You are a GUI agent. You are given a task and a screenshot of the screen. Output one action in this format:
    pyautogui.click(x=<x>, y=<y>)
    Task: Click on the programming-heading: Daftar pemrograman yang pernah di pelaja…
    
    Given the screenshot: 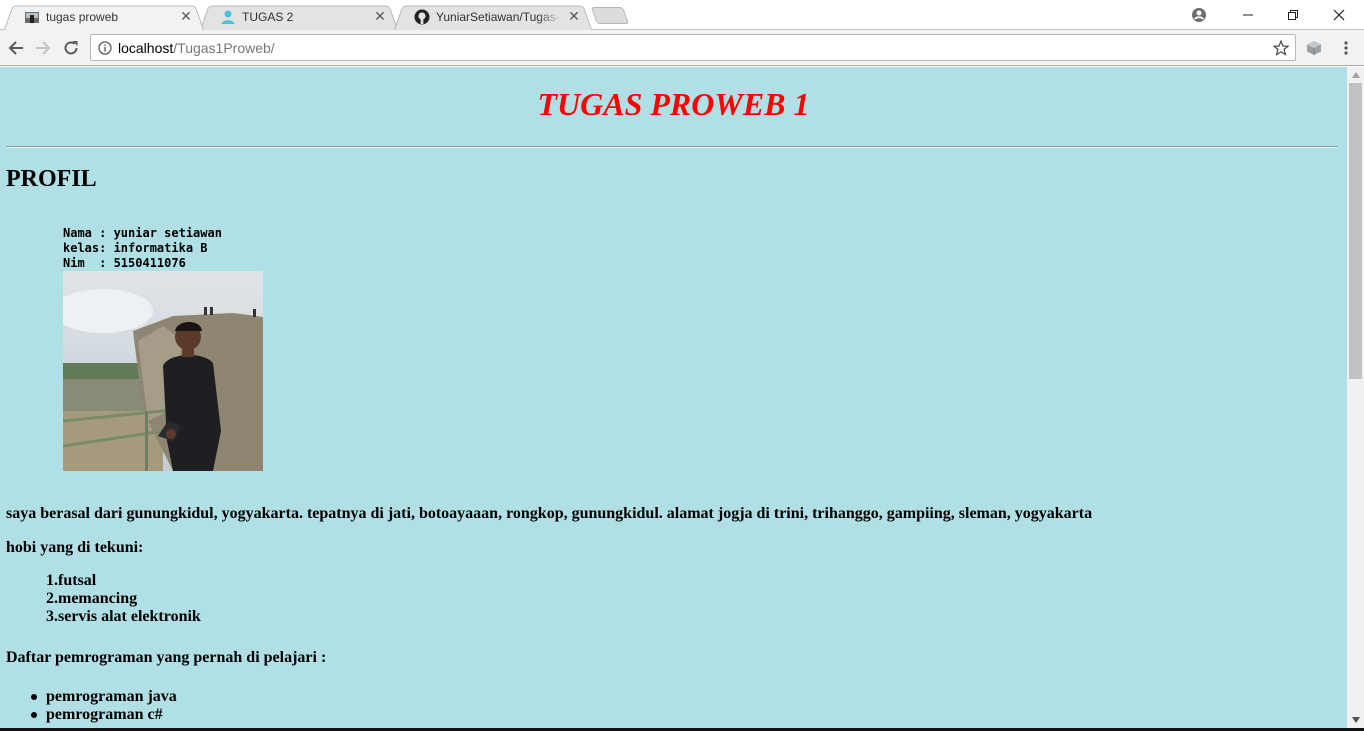 What is the action you would take?
    pyautogui.click(x=166, y=657)
    